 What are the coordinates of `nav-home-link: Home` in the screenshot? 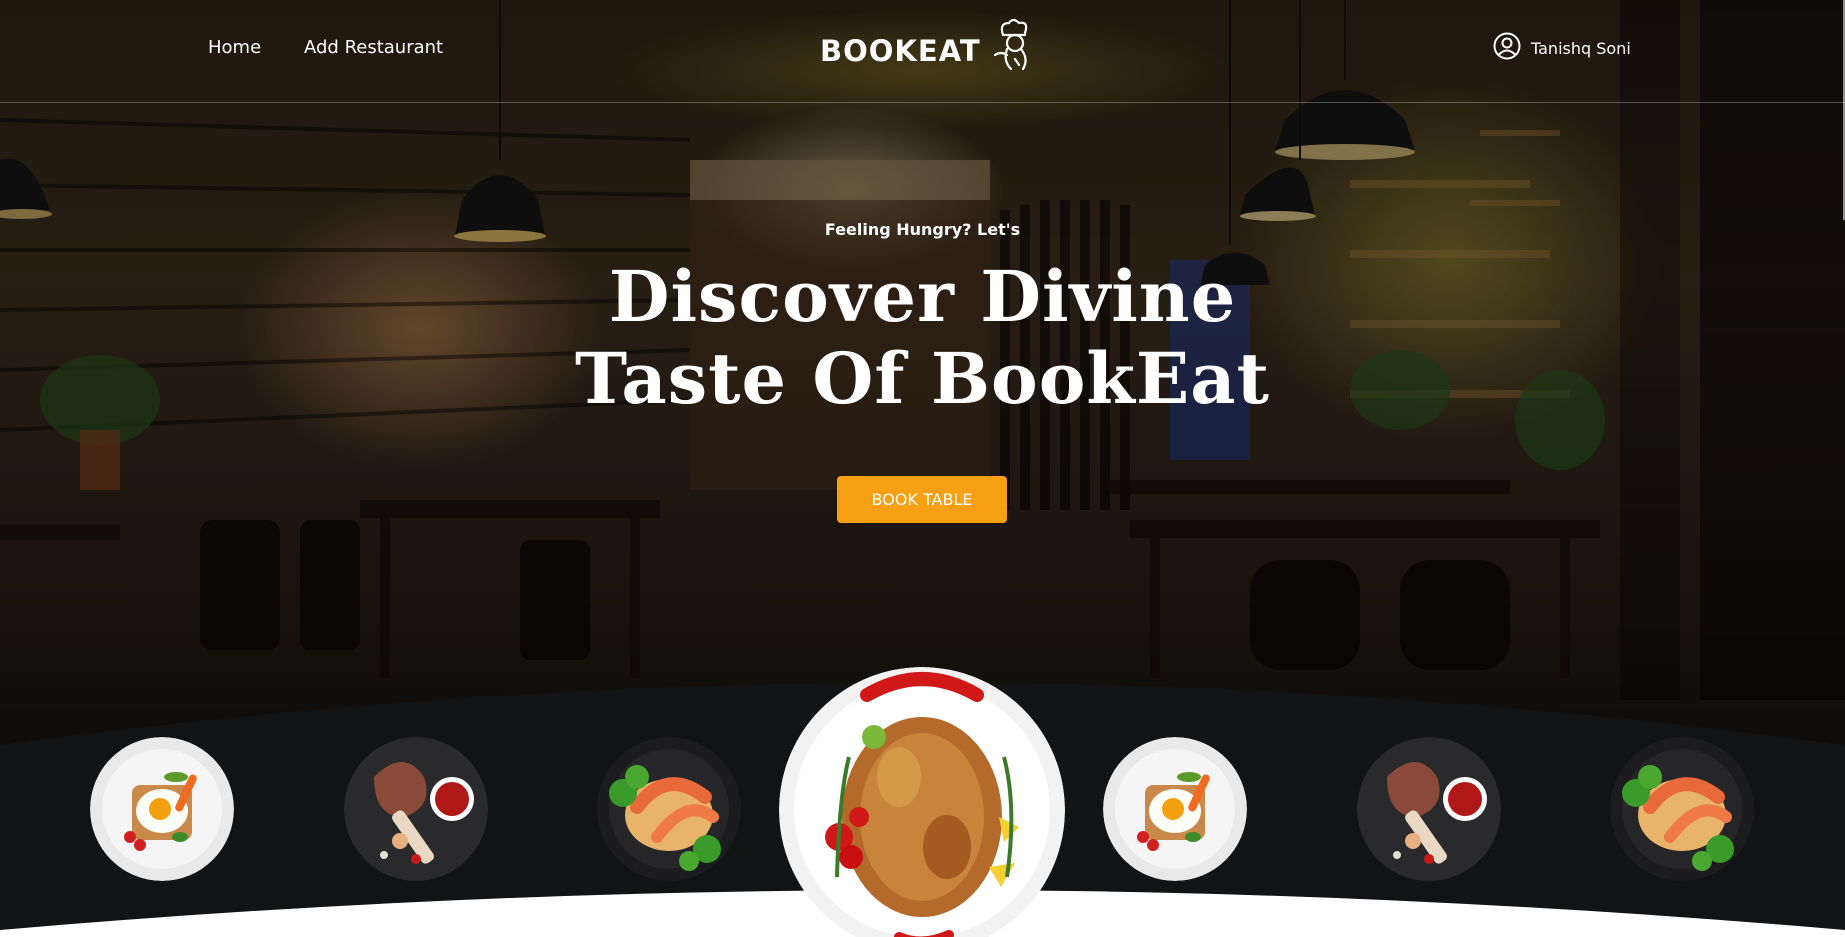 It's located at (234, 47).